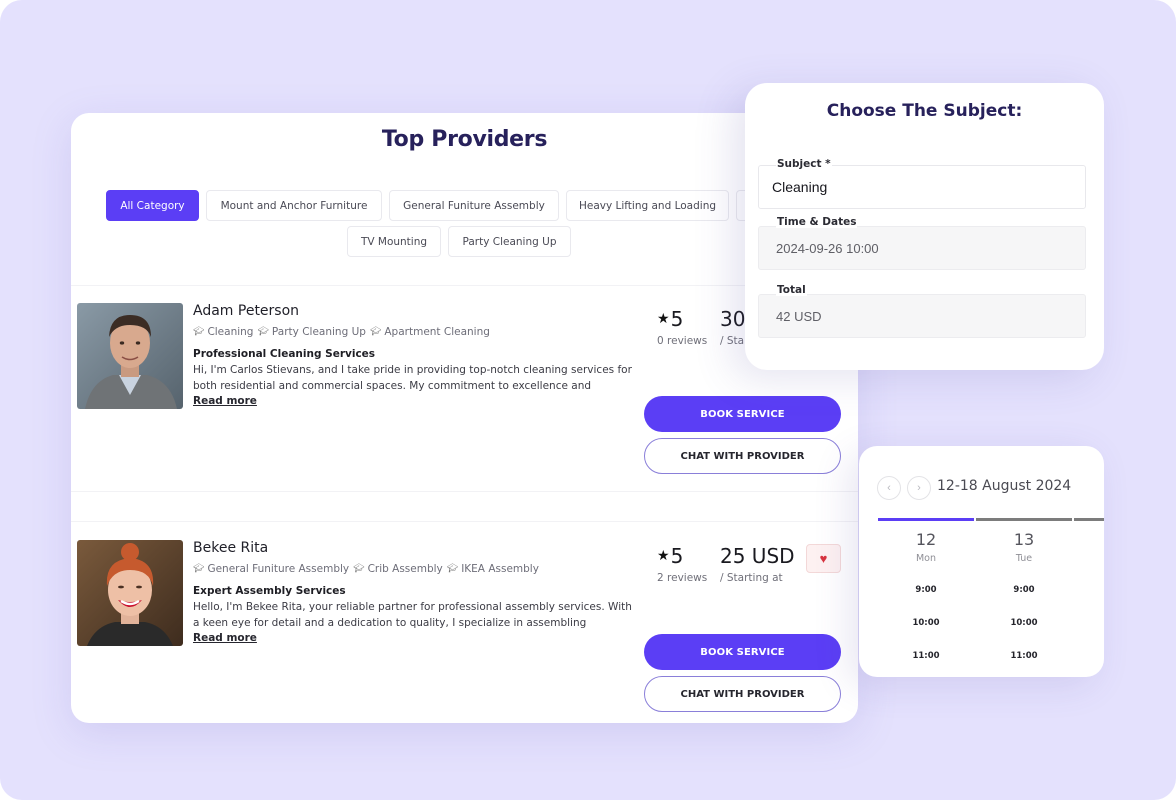 The height and width of the screenshot is (800, 1176). I want to click on price-value: 25 USD, so click(757, 556).